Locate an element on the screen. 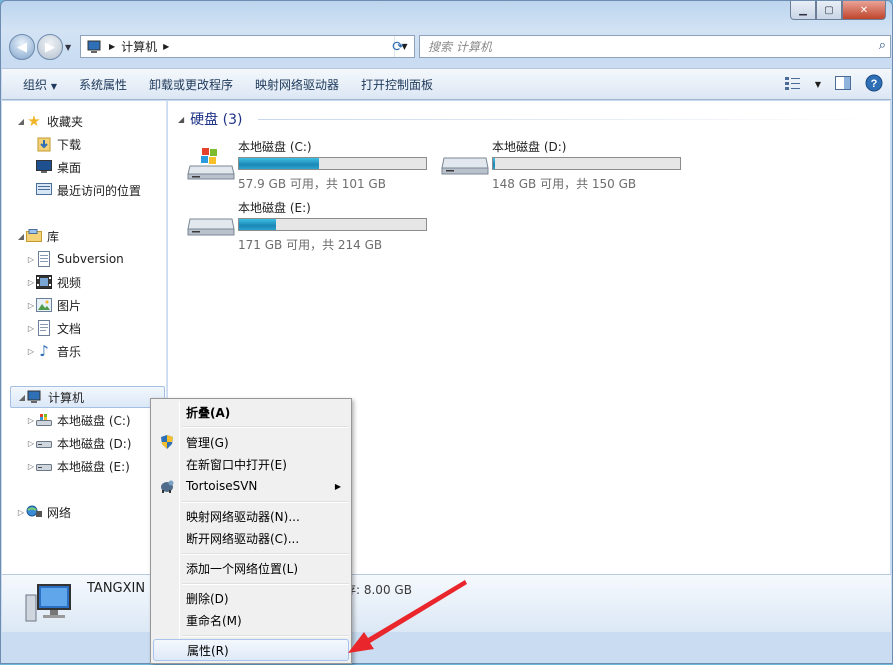  star-icon: ★ is located at coordinates (34, 121).